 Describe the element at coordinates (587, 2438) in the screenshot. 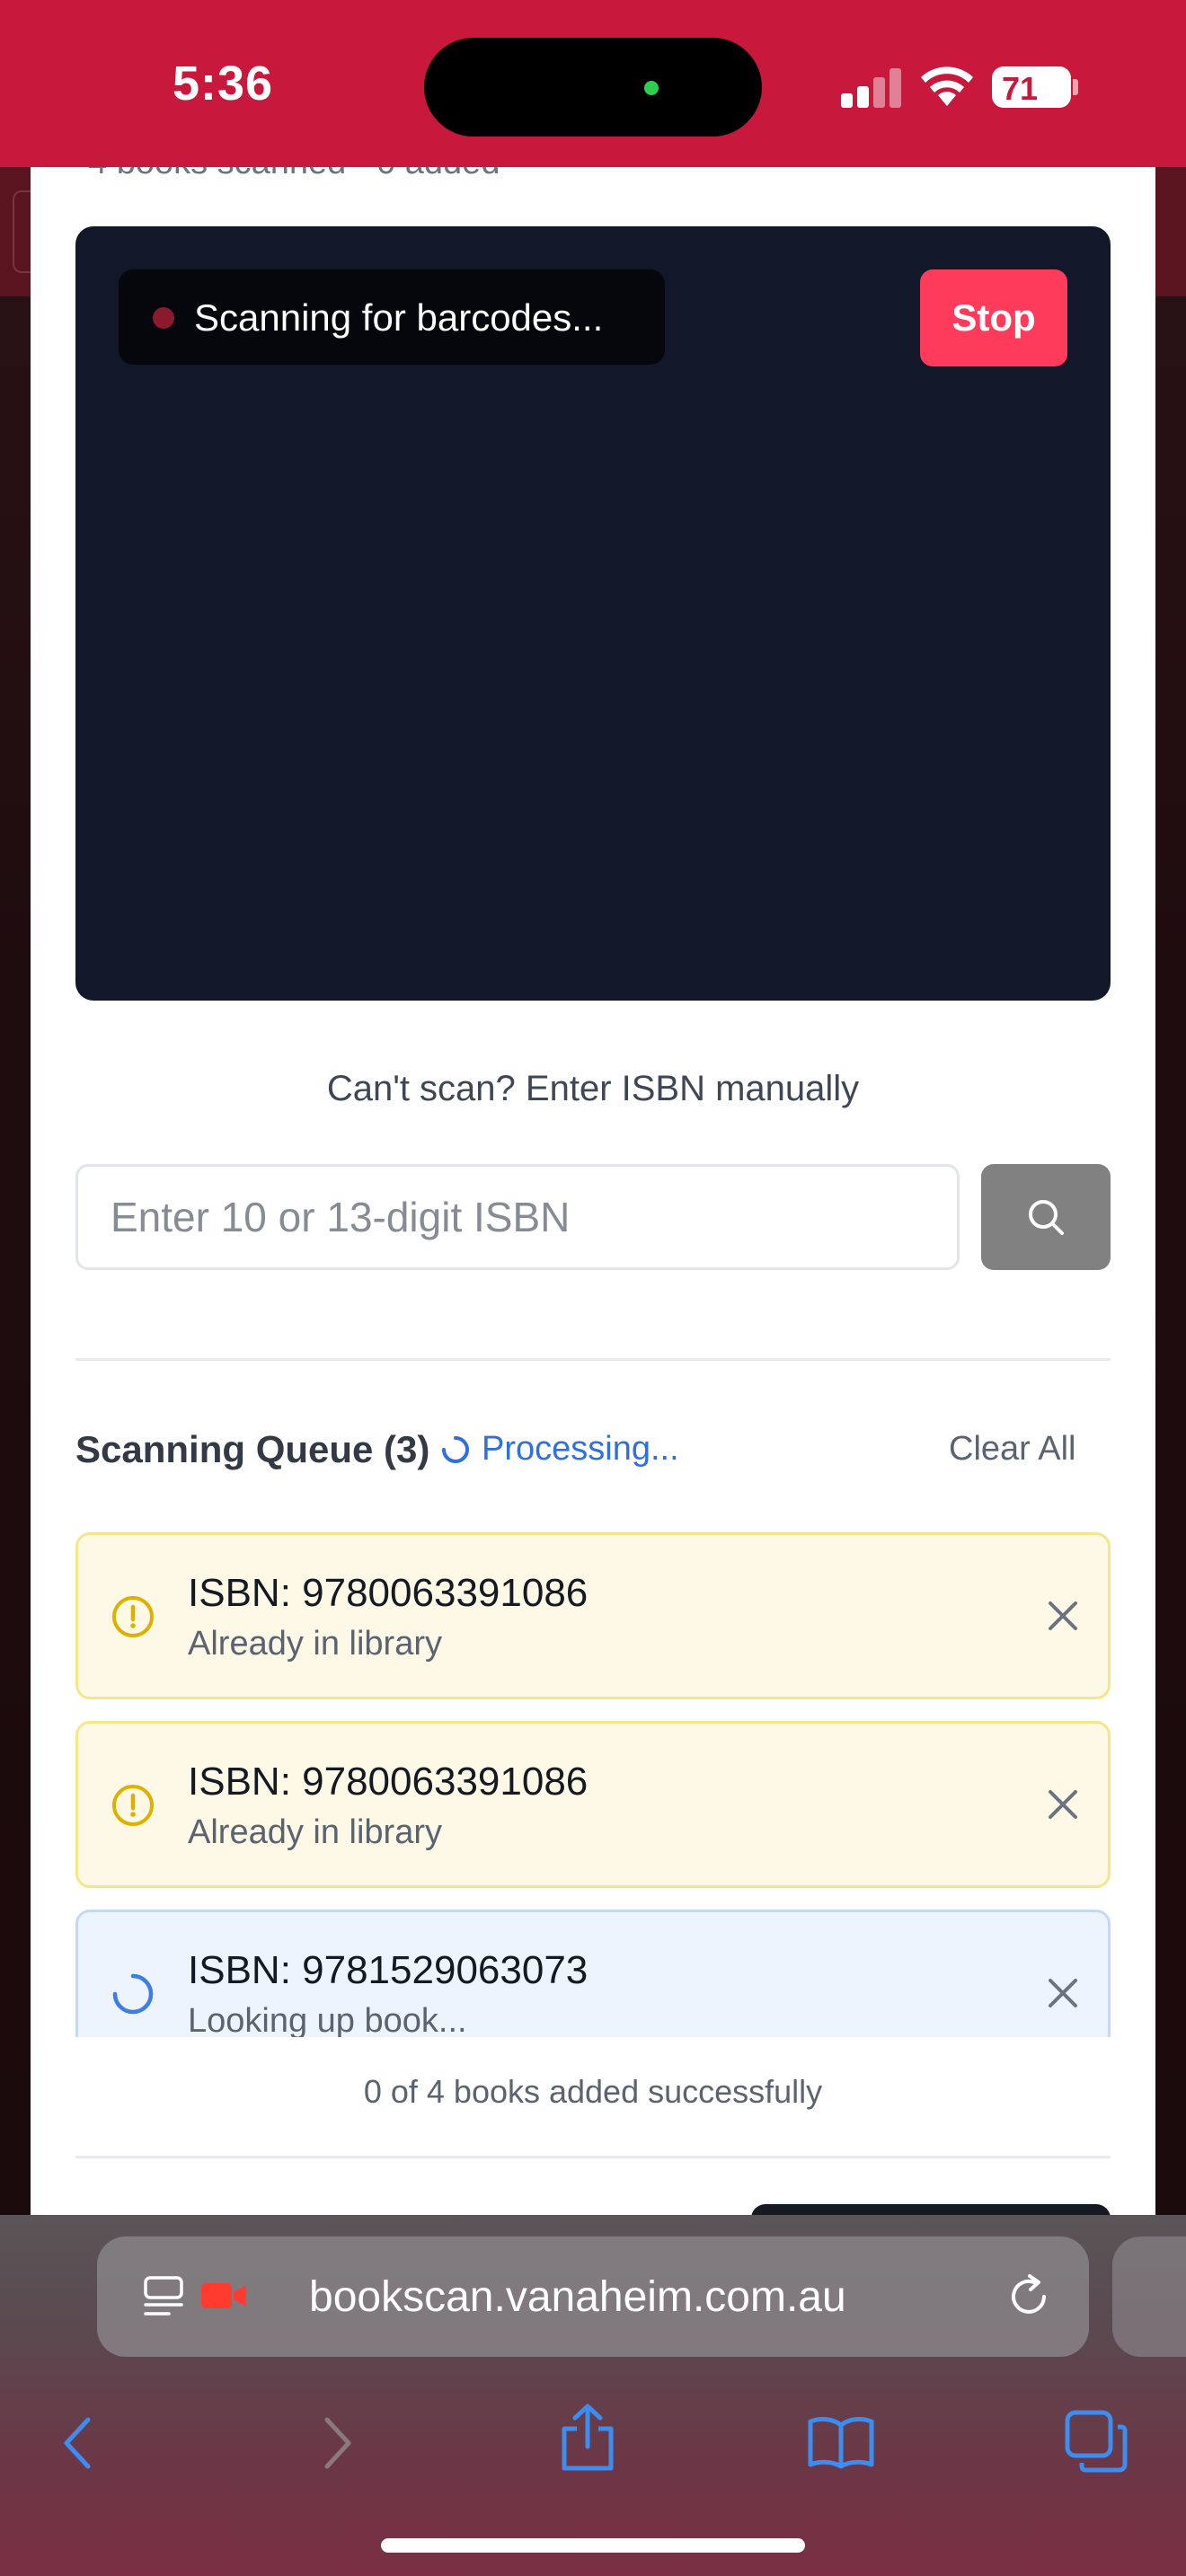

I see `share-icon` at that location.